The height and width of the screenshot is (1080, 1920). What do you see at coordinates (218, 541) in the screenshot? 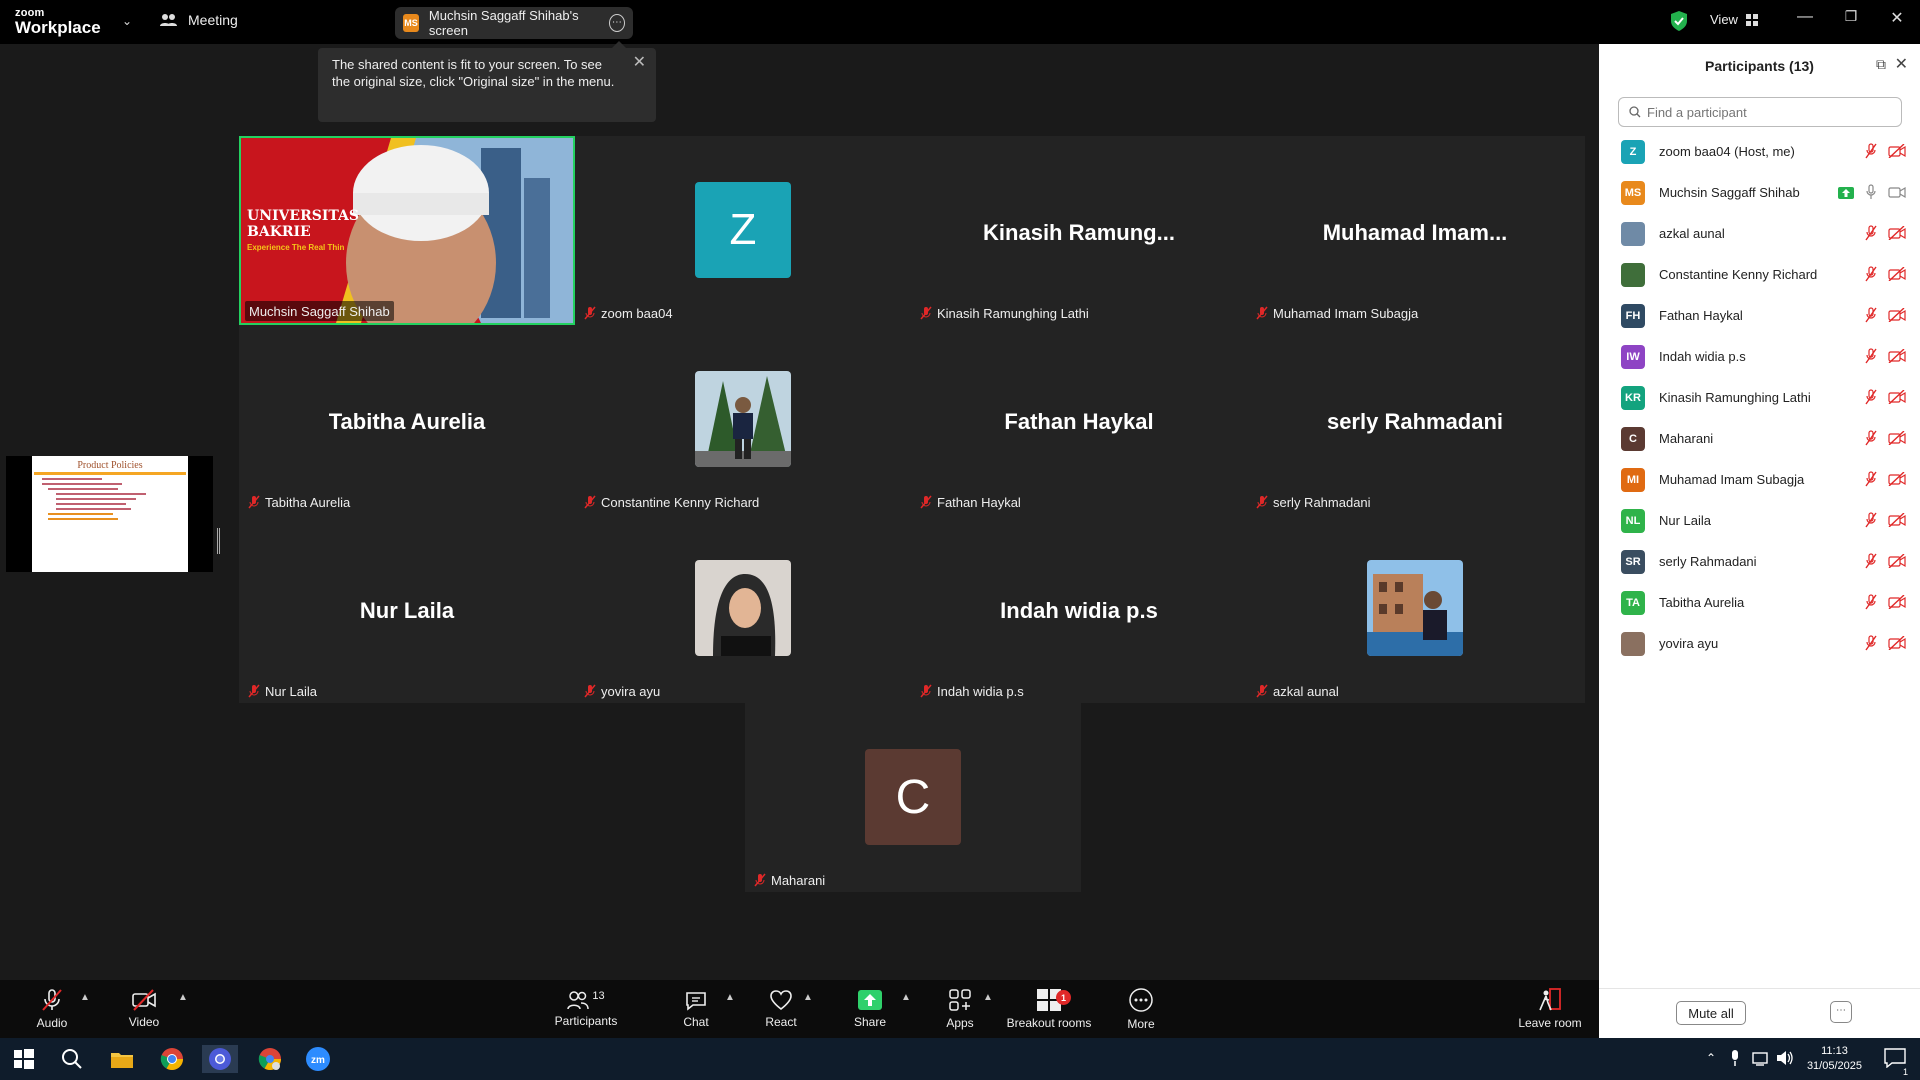
I see `thumbnail-resize-handle` at bounding box center [218, 541].